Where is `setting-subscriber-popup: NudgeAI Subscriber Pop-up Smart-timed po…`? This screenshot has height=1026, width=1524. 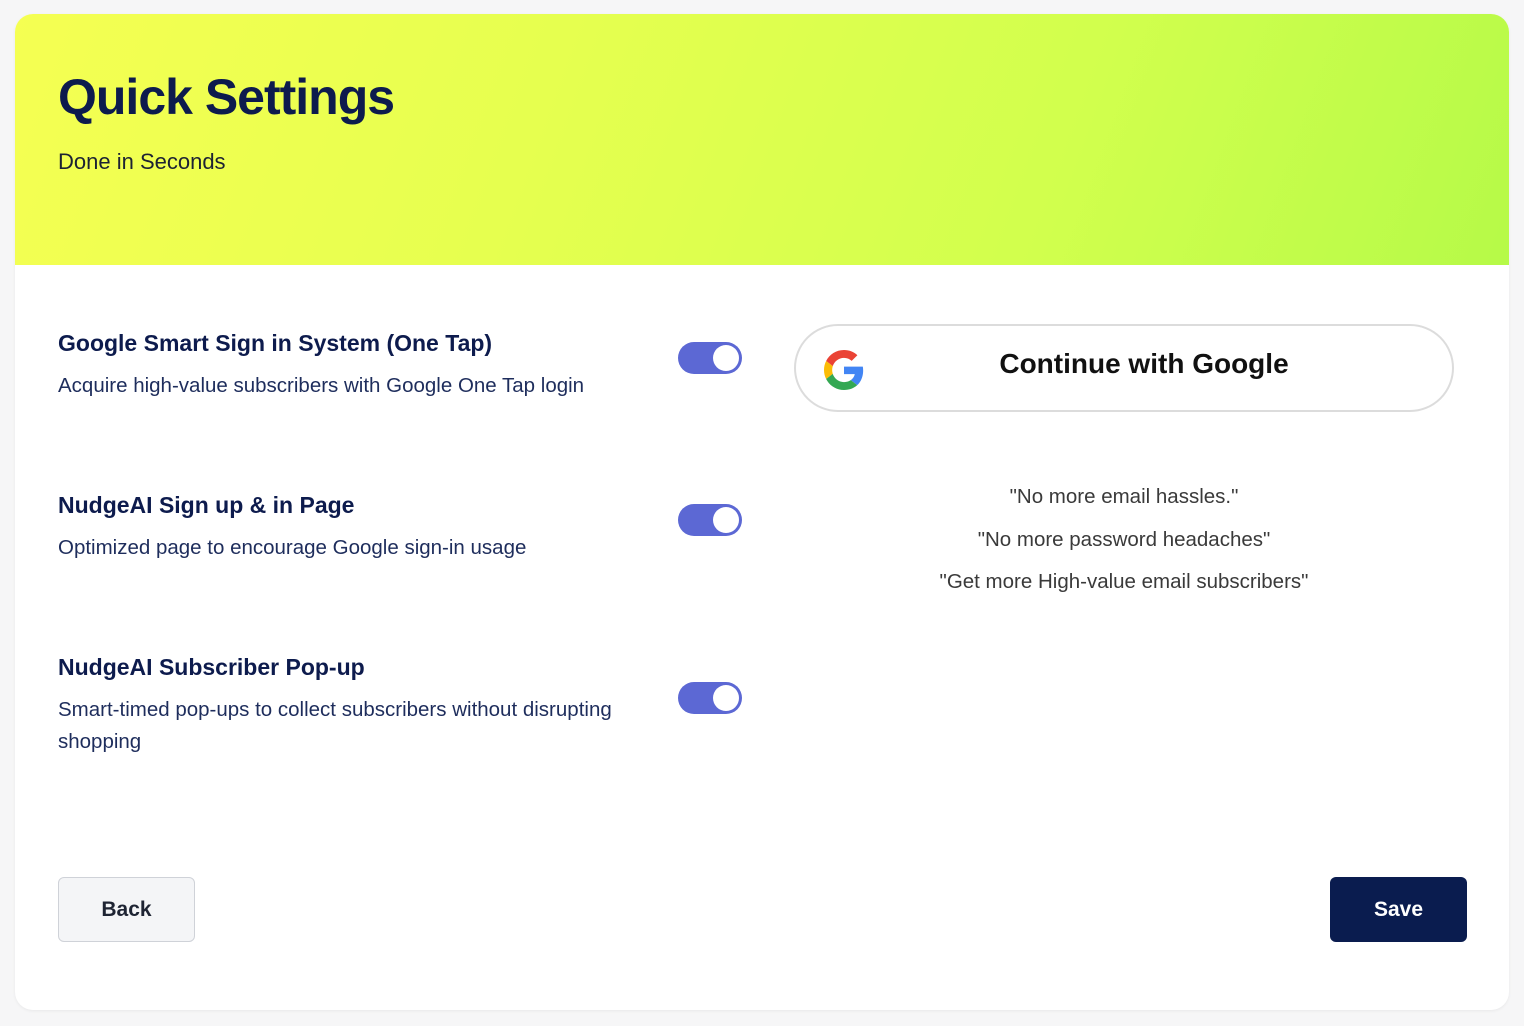 setting-subscriber-popup: NudgeAI Subscriber Pop-up Smart-timed po… is located at coordinates (378, 706).